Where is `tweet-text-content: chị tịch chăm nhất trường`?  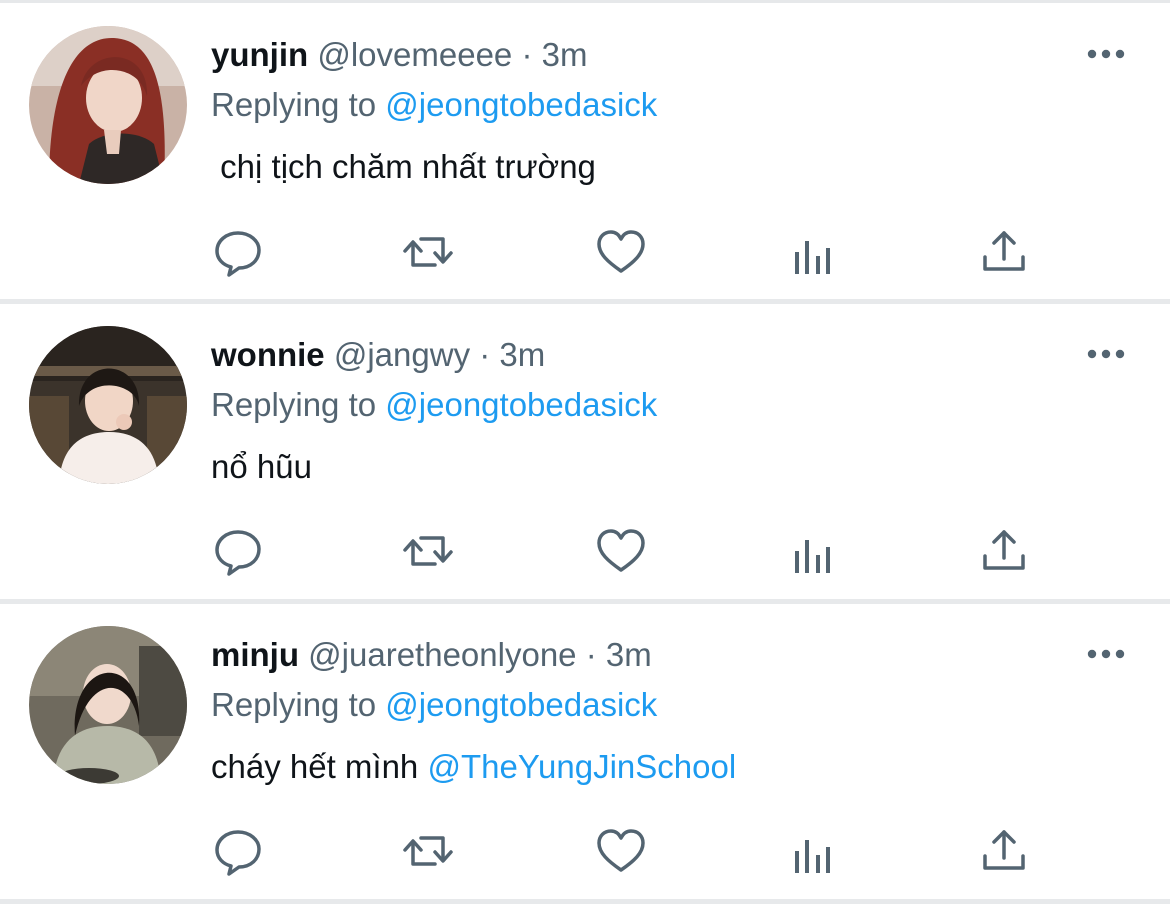 tweet-text-content: chị tịch chăm nhất trường is located at coordinates (403, 166).